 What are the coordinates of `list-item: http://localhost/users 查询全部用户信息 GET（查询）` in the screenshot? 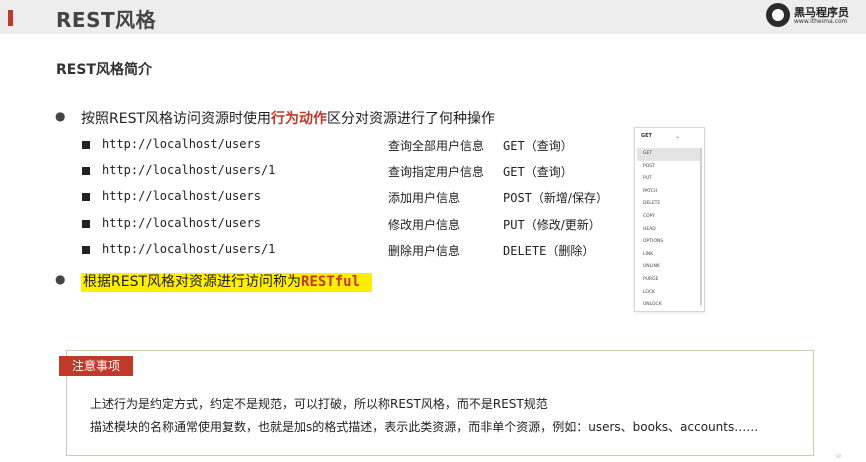 It's located at (352, 148).